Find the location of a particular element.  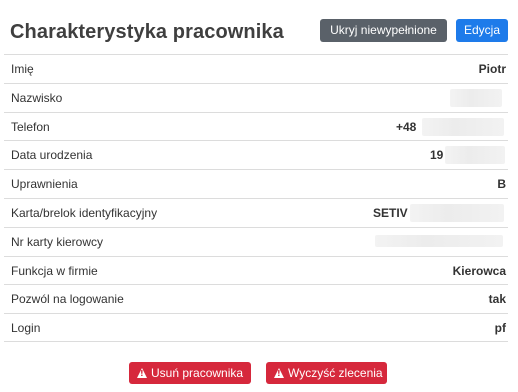

field-value: Kierowca is located at coordinates (479, 270).